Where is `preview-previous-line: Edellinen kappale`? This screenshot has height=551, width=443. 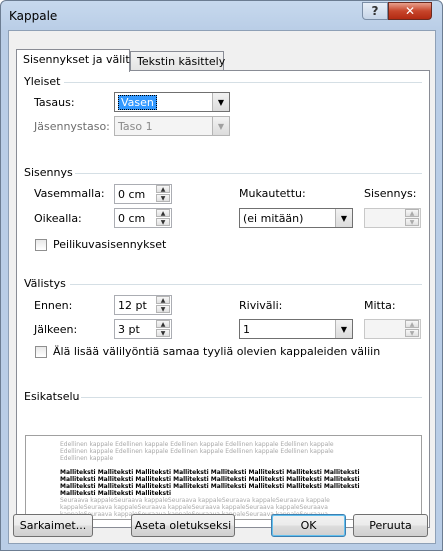
preview-previous-line: Edellinen kappale is located at coordinates (87, 458).